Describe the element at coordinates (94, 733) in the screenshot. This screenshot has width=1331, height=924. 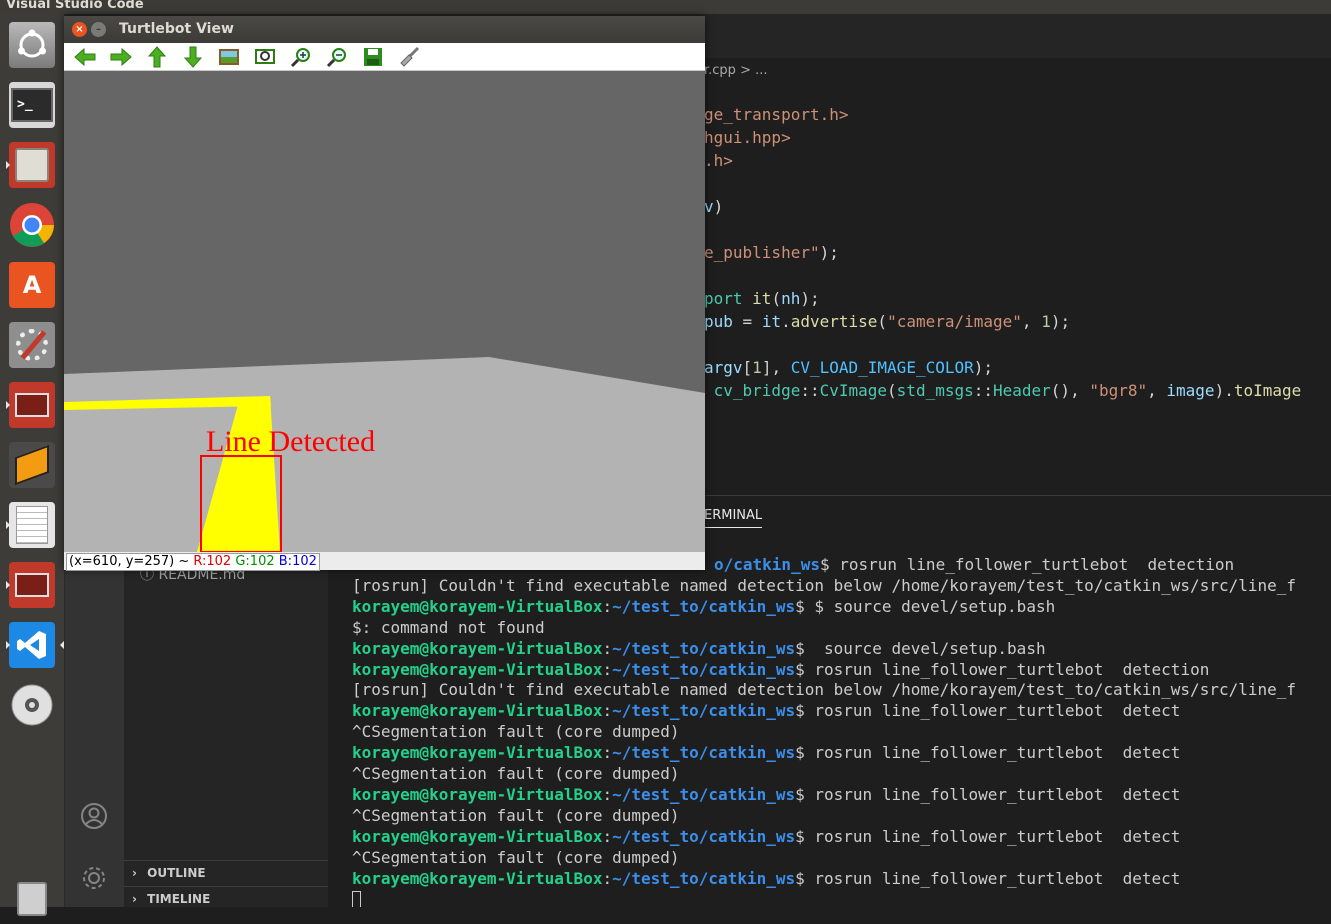
I see `activity-bar` at that location.